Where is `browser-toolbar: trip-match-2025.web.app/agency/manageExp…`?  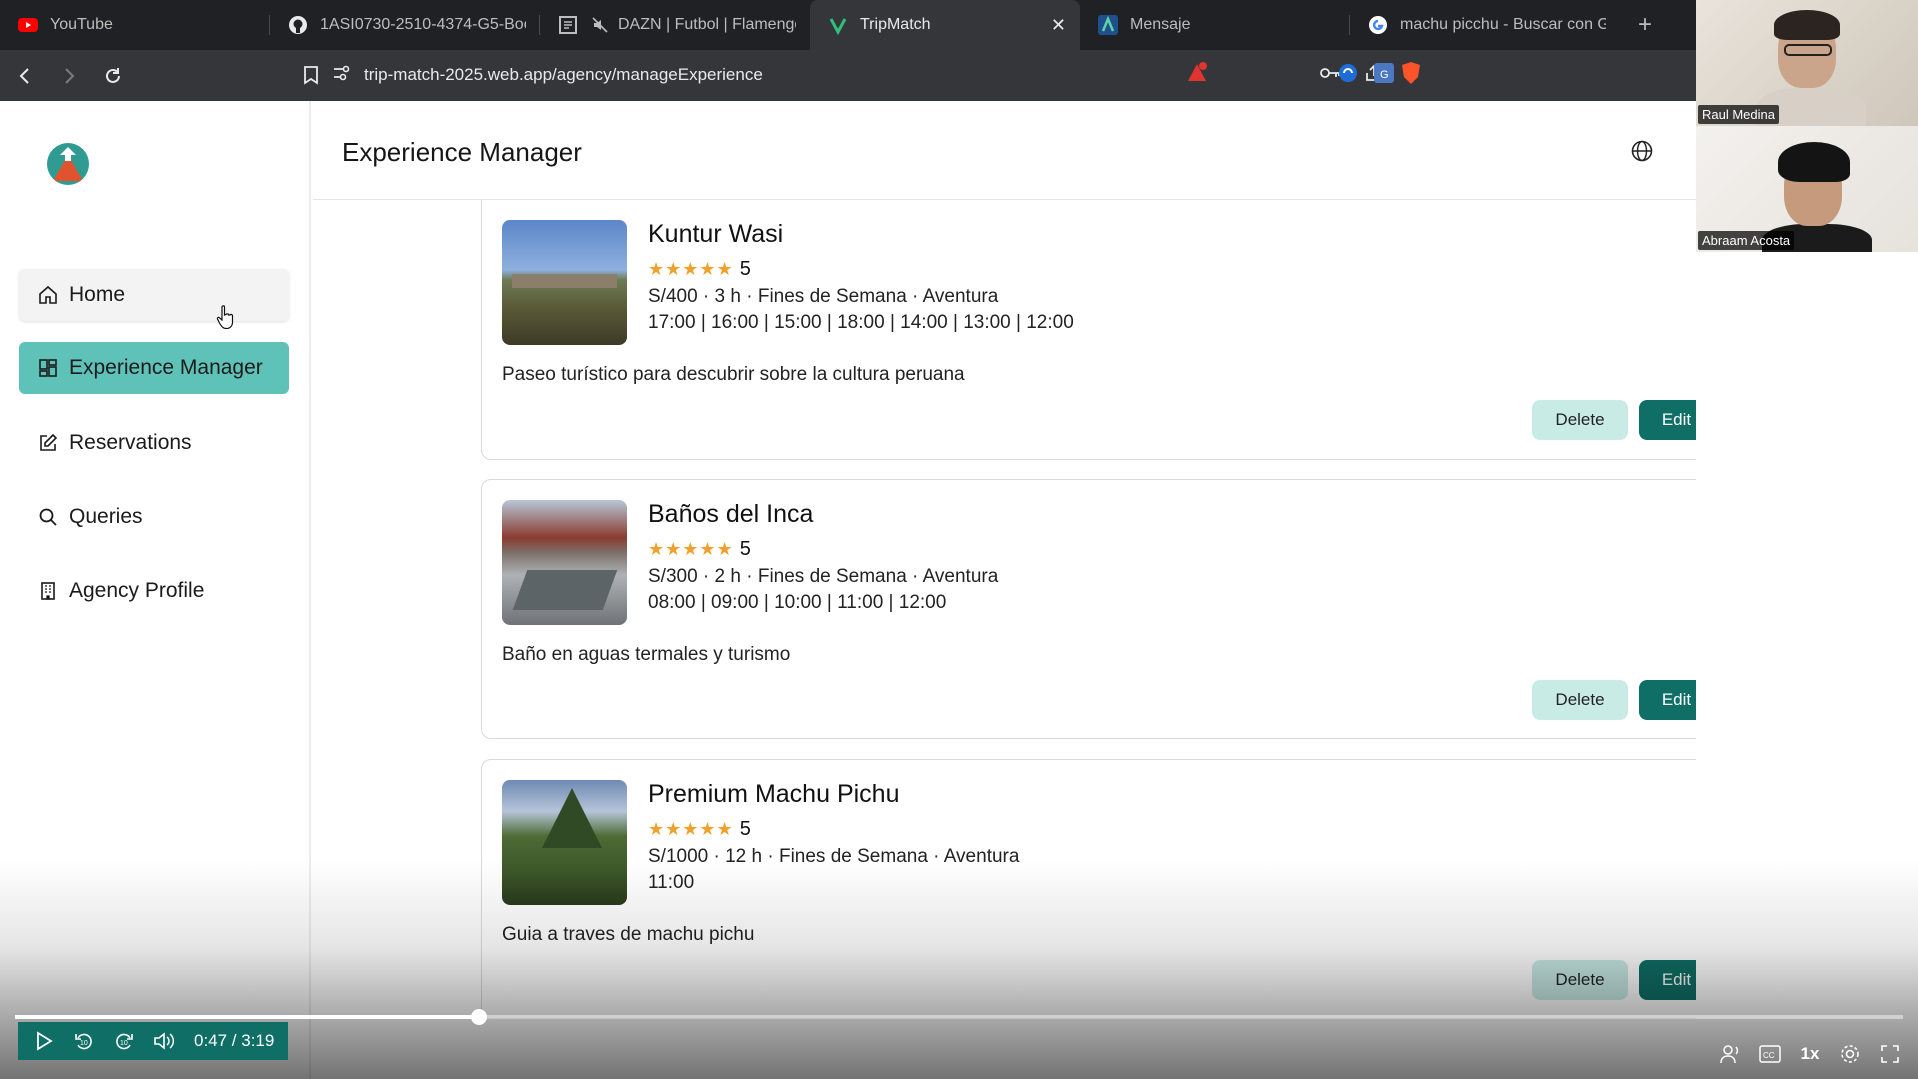 browser-toolbar: trip-match-2025.web.app/agency/manageExp… is located at coordinates (848, 75).